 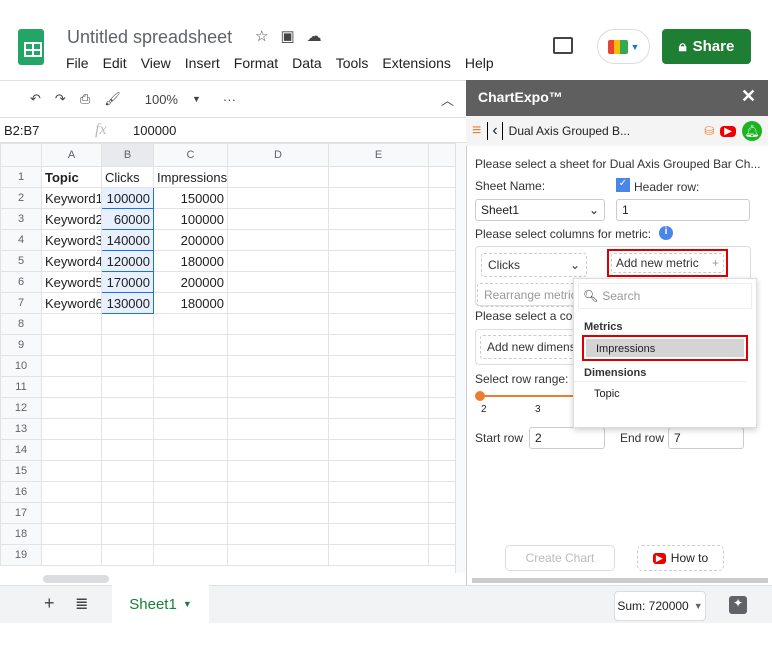 What do you see at coordinates (534, 265) in the screenshot?
I see `metric-select-clicks: Clicks ⌄` at bounding box center [534, 265].